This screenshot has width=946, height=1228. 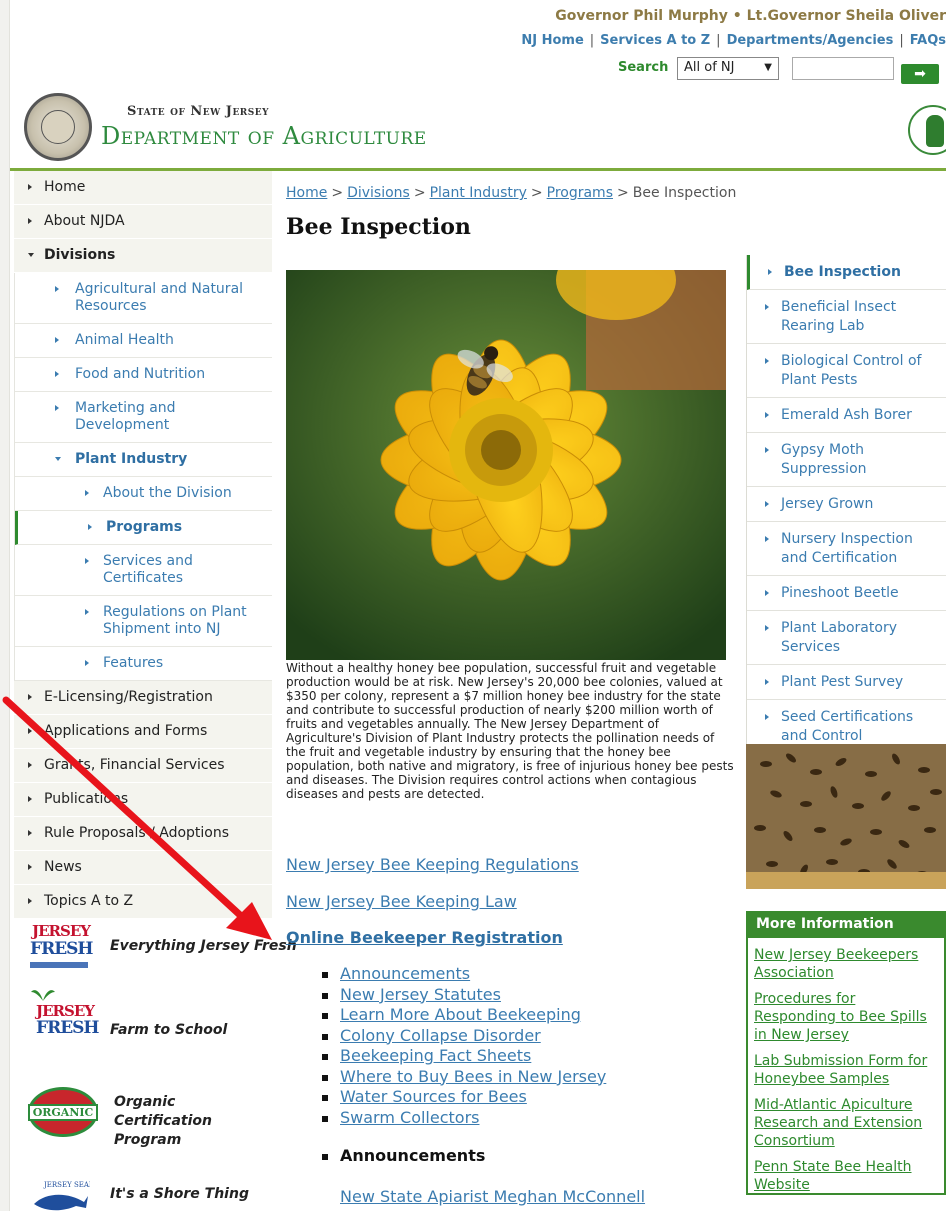 I want to click on new-state-apiarist-link: New State Apiarist Meghan McConnell, so click(x=492, y=1196).